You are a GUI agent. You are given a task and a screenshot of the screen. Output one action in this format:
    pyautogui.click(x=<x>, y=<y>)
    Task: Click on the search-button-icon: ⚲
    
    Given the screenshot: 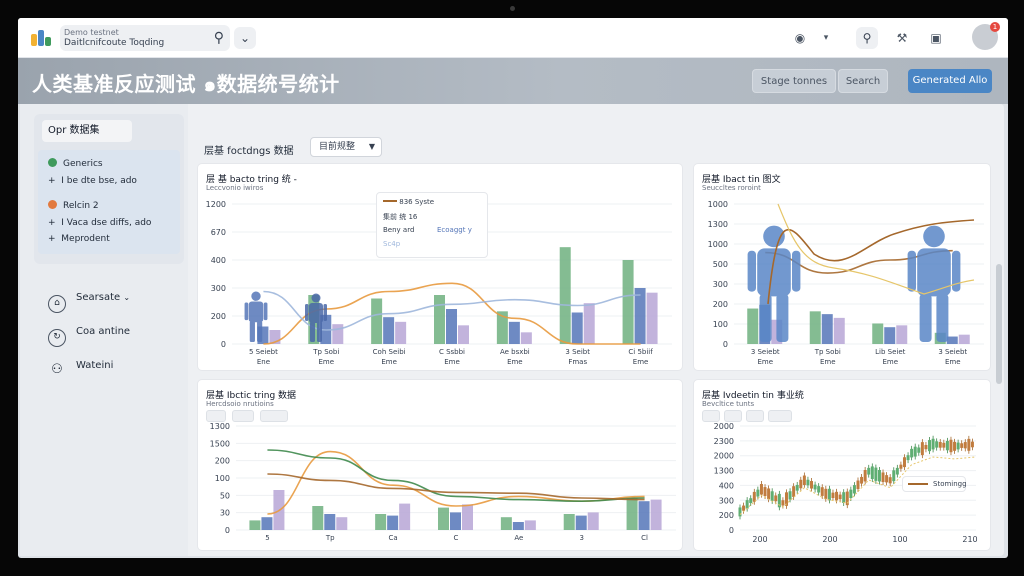 What is the action you would take?
    pyautogui.click(x=867, y=38)
    